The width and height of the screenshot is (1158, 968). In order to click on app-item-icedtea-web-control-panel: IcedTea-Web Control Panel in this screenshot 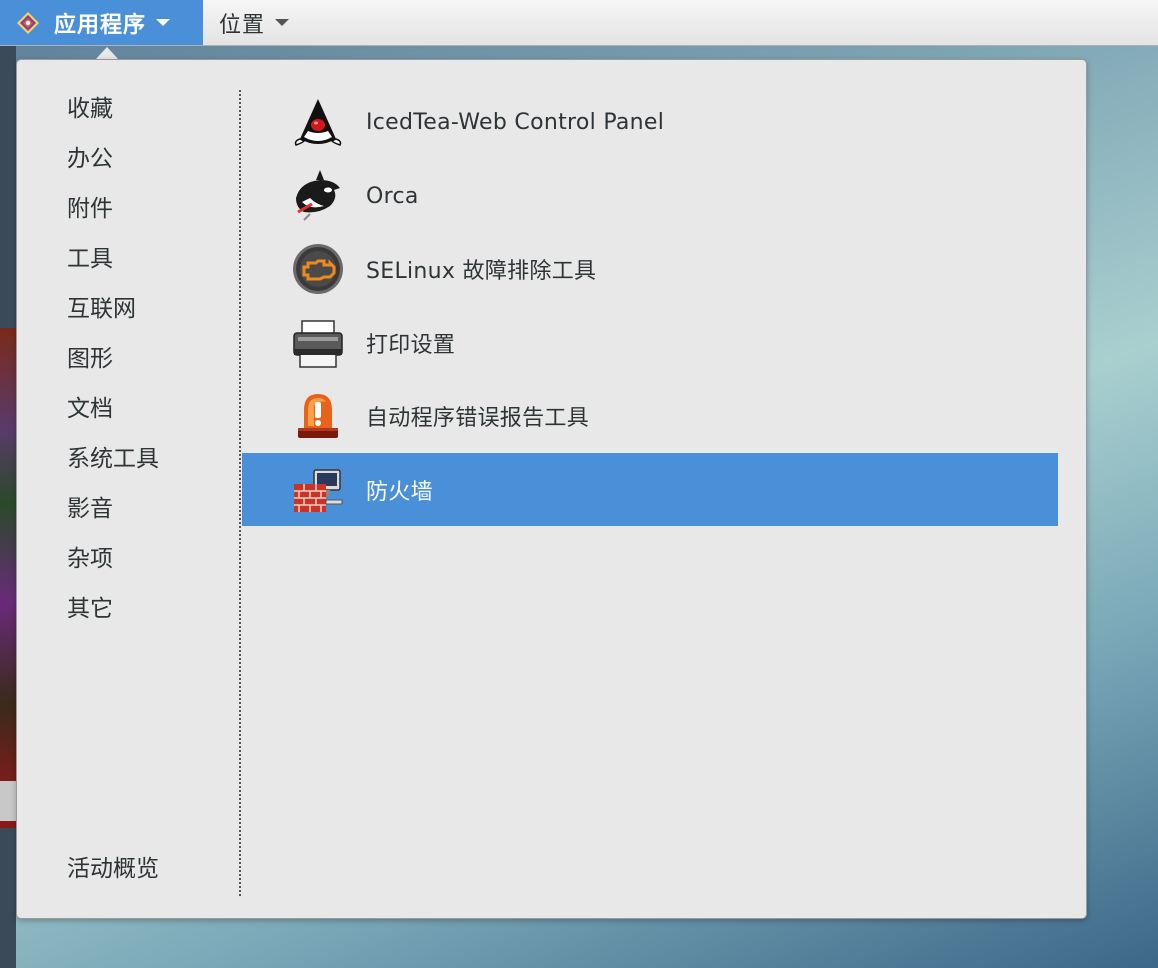, I will do `click(650, 122)`.